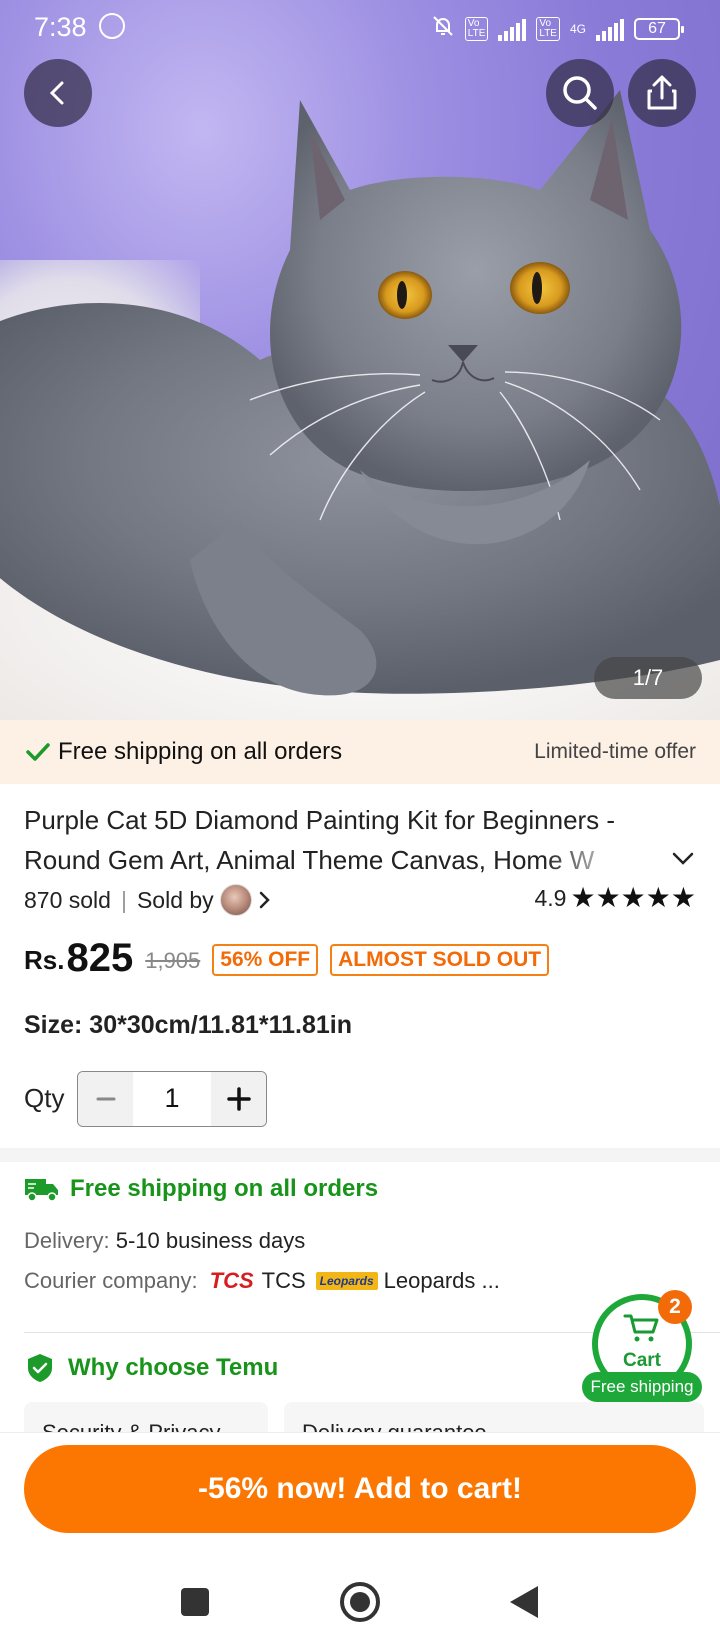 This screenshot has width=720, height=1650. I want to click on bell-muted-icon, so click(443, 28).